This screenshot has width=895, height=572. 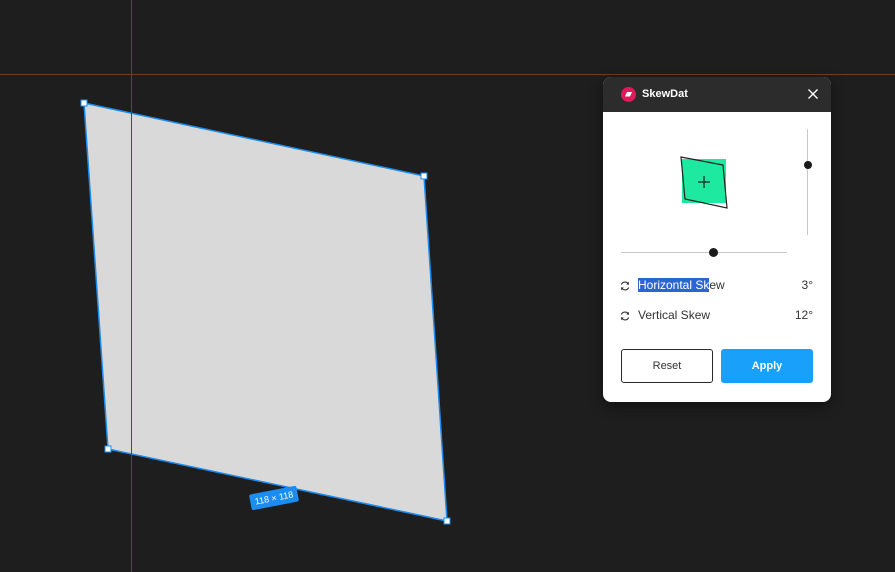 What do you see at coordinates (704, 252) in the screenshot?
I see `horizontal-skew-slider-track` at bounding box center [704, 252].